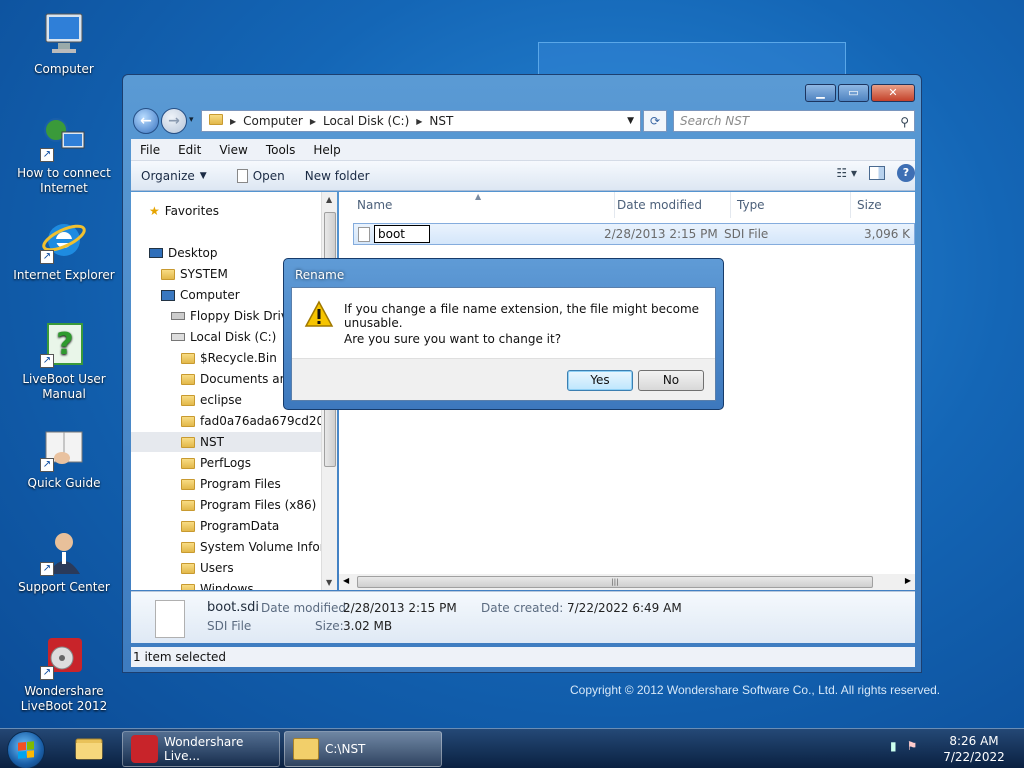 Image resolution: width=1024 pixels, height=768 pixels. What do you see at coordinates (64, 275) in the screenshot?
I see `desktop-icon-label: Internet Explorer` at bounding box center [64, 275].